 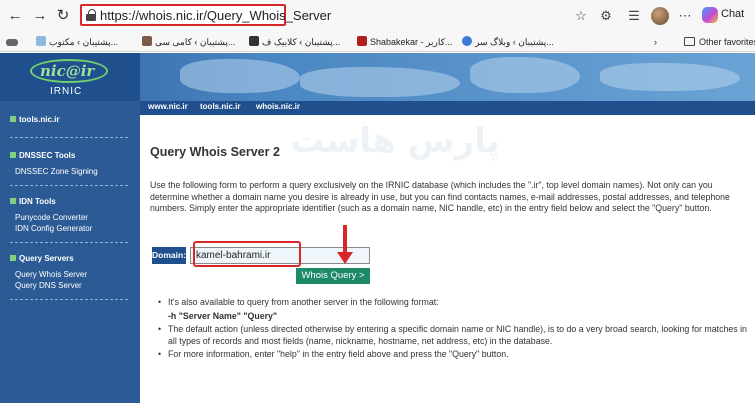 I want to click on sidebar-heading-query-servers: Query Servers, so click(x=42, y=258).